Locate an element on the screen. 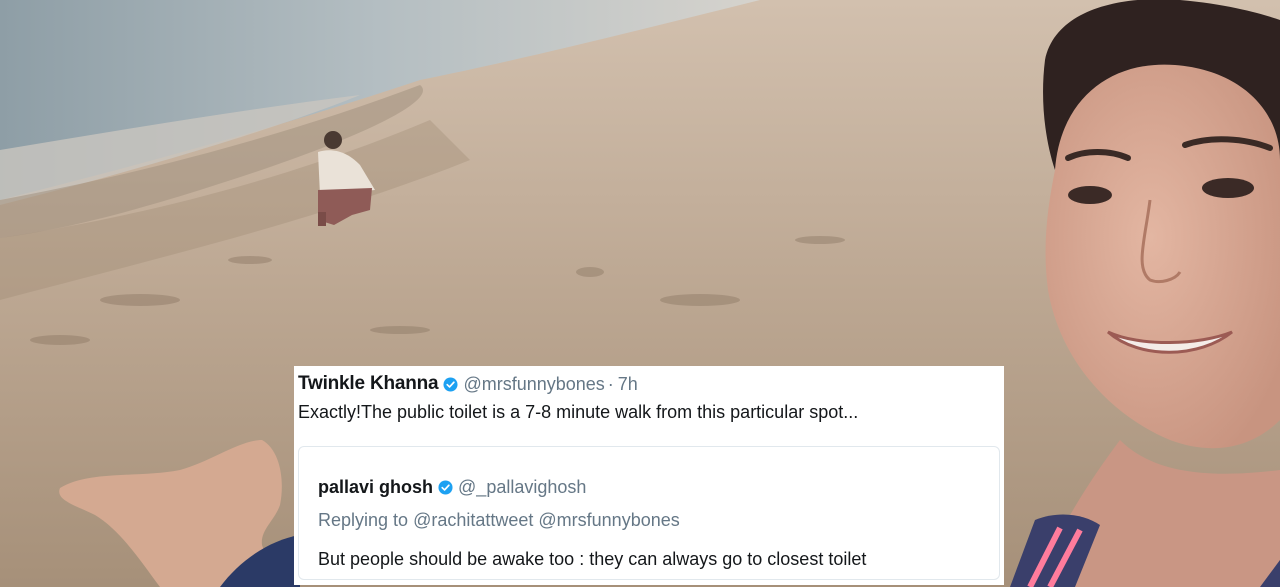  quoted-tweet-header: pallavi ghosh @_pallavighosh is located at coordinates (452, 487).